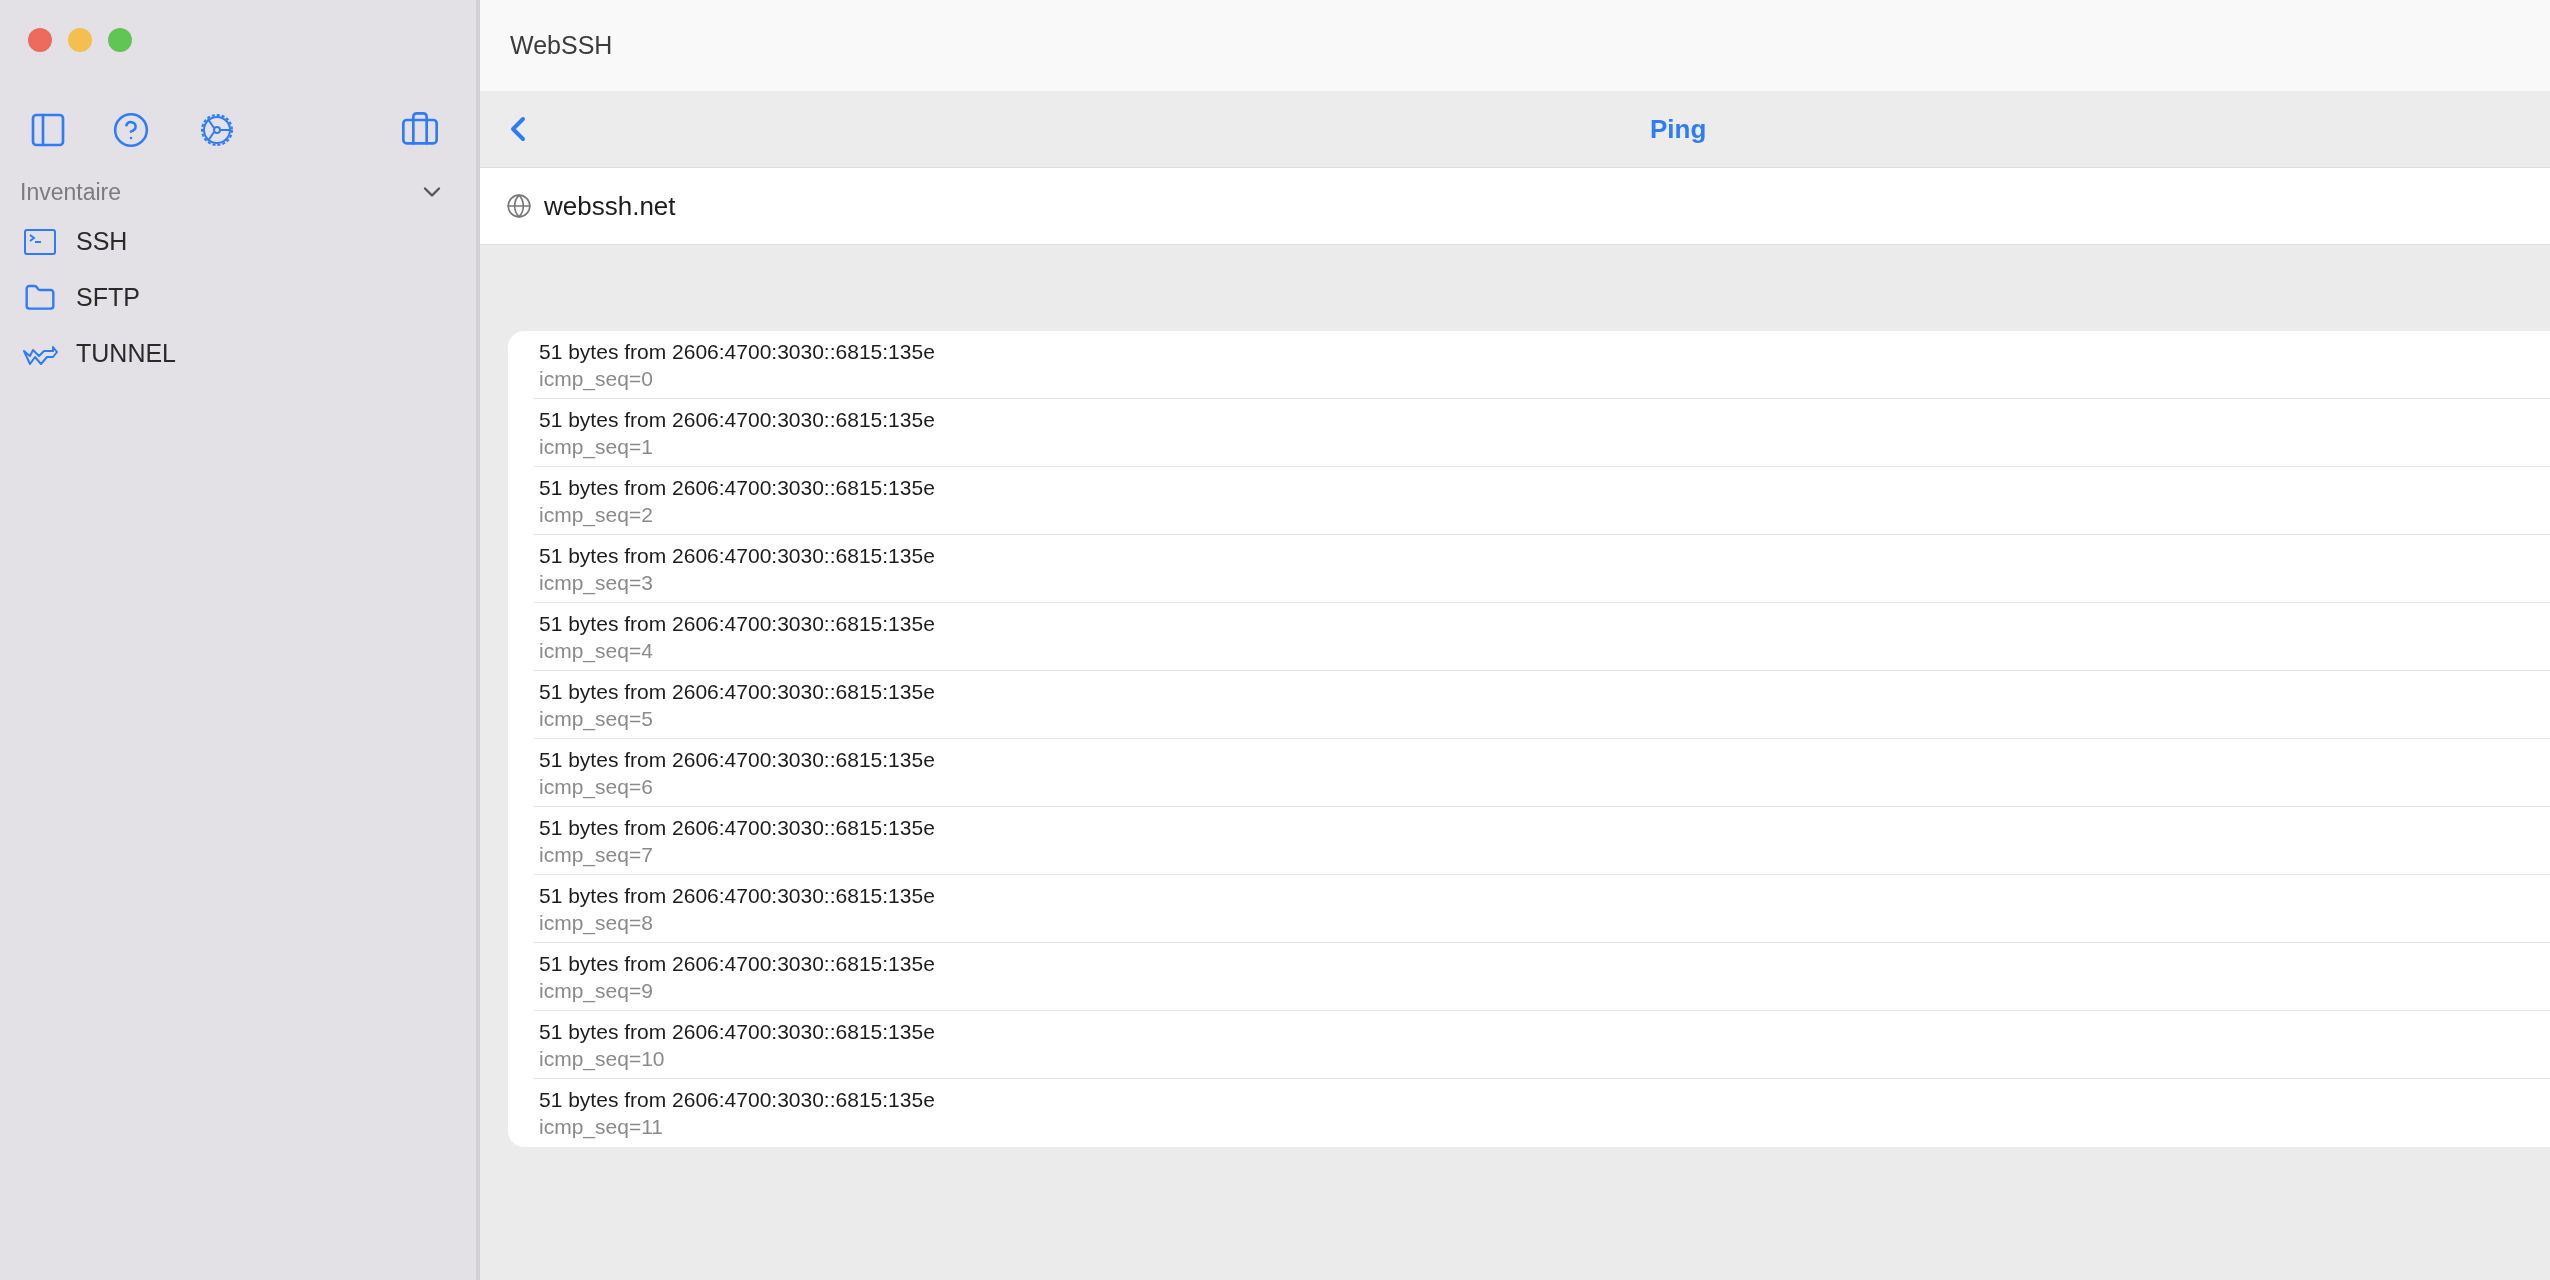 This screenshot has width=2550, height=1280. I want to click on close-window-button, so click(40, 40).